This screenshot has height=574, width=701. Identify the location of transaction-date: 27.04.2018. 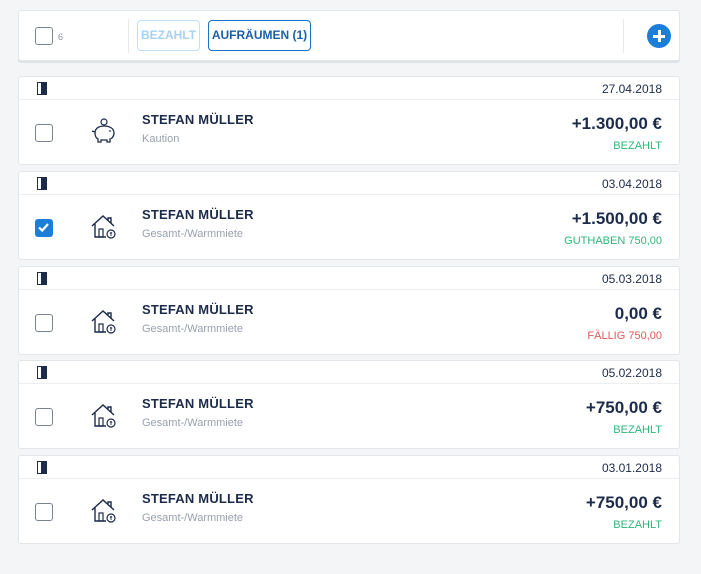
(631, 89).